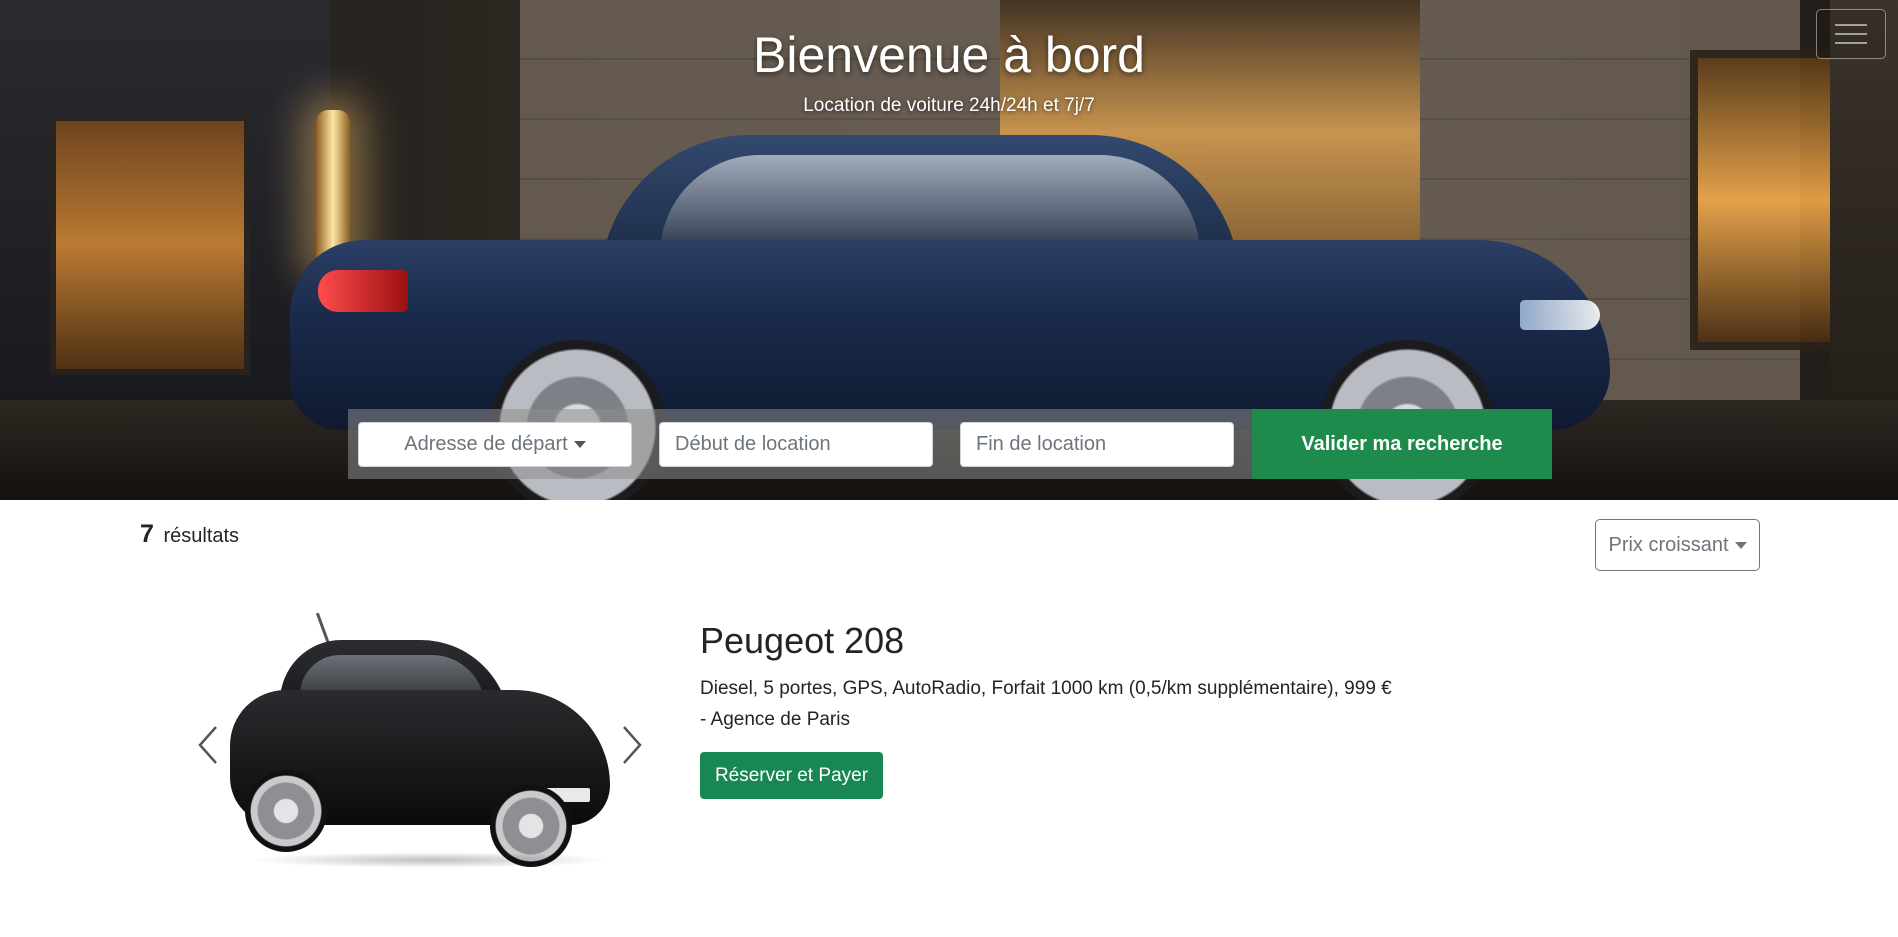 The width and height of the screenshot is (1898, 937). I want to click on start-address-dropdown: Adresse de départ, so click(495, 444).